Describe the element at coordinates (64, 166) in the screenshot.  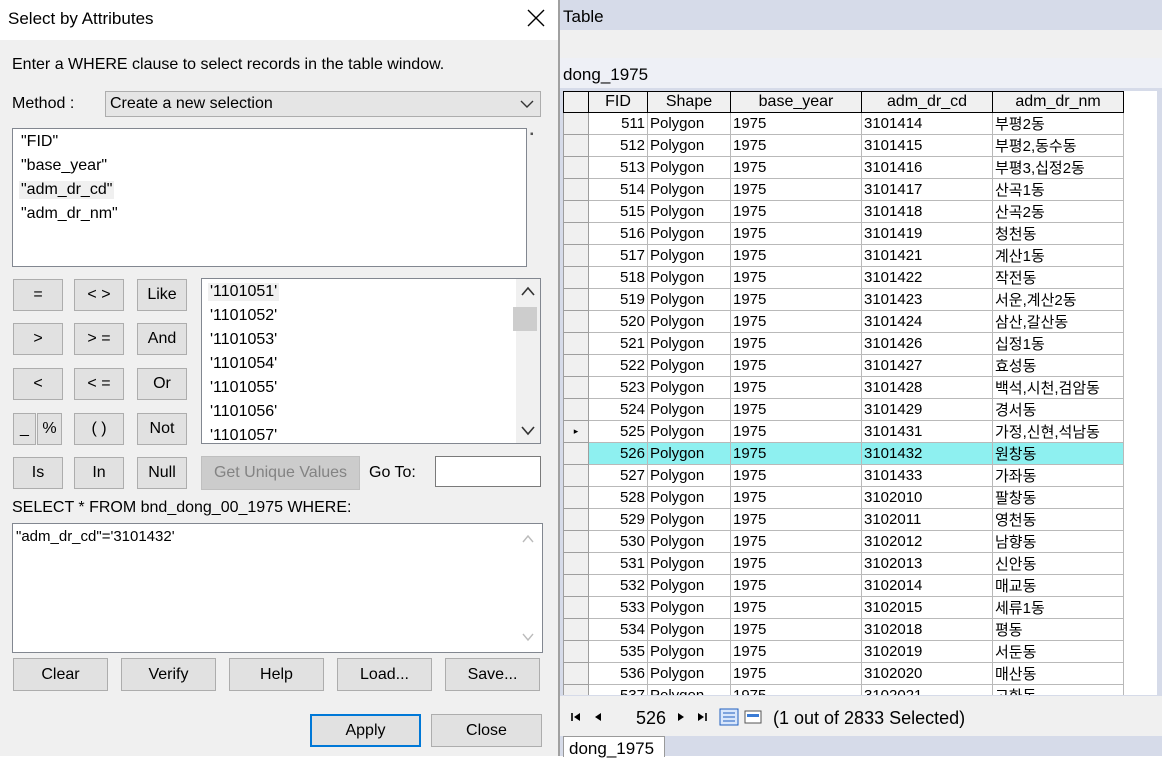
I see `field-item: "base_year"` at that location.